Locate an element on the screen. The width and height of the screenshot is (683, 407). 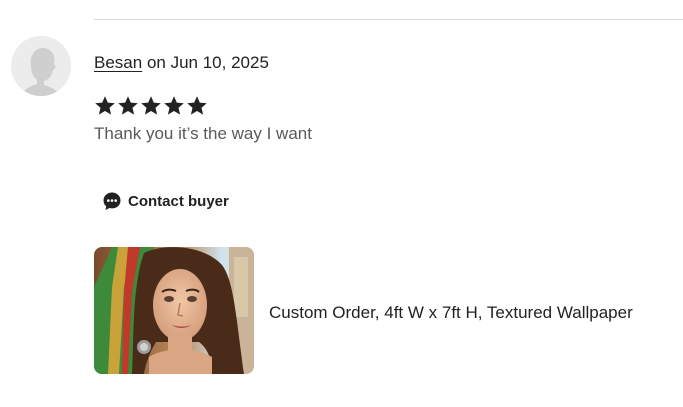
chat-bubble-icon is located at coordinates (112, 201).